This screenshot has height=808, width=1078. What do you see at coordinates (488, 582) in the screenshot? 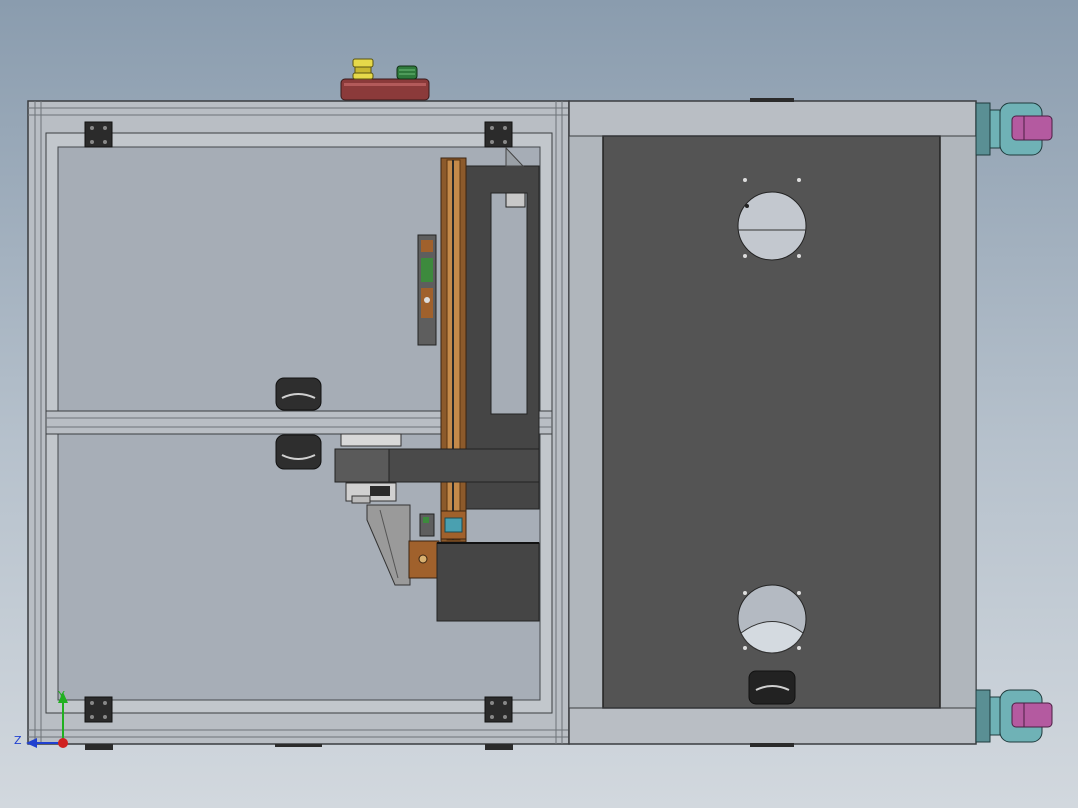
I see `base-block` at bounding box center [488, 582].